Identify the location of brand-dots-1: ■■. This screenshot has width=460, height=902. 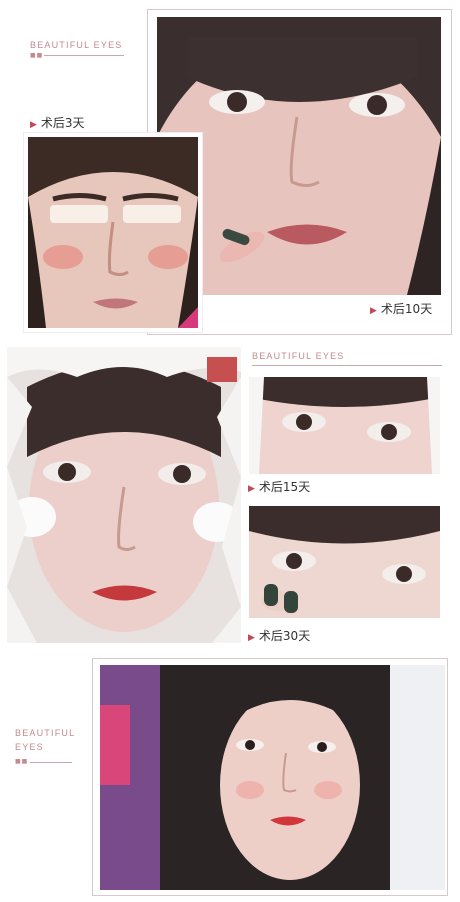
(37, 55).